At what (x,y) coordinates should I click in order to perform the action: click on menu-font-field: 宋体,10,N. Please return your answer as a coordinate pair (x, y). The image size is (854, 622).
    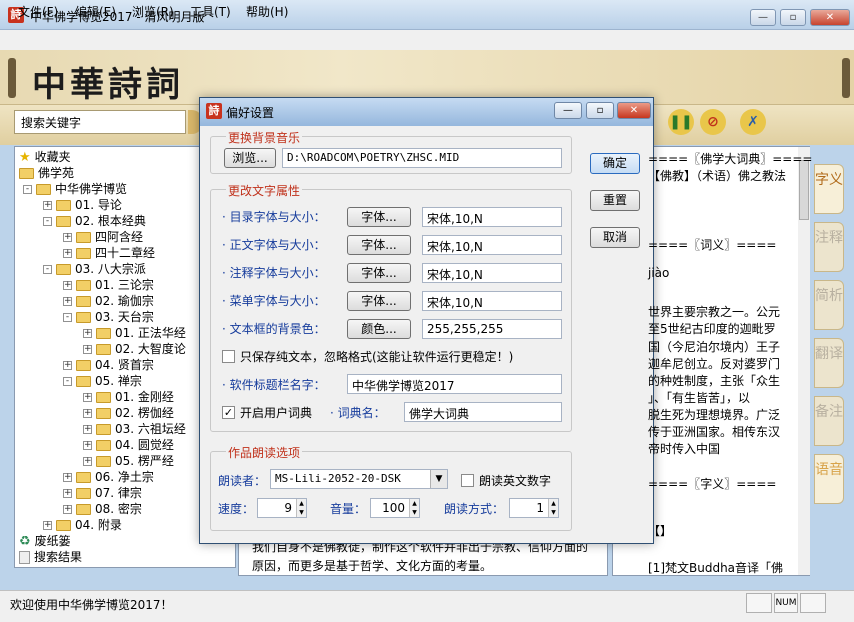
    Looking at the image, I should click on (492, 301).